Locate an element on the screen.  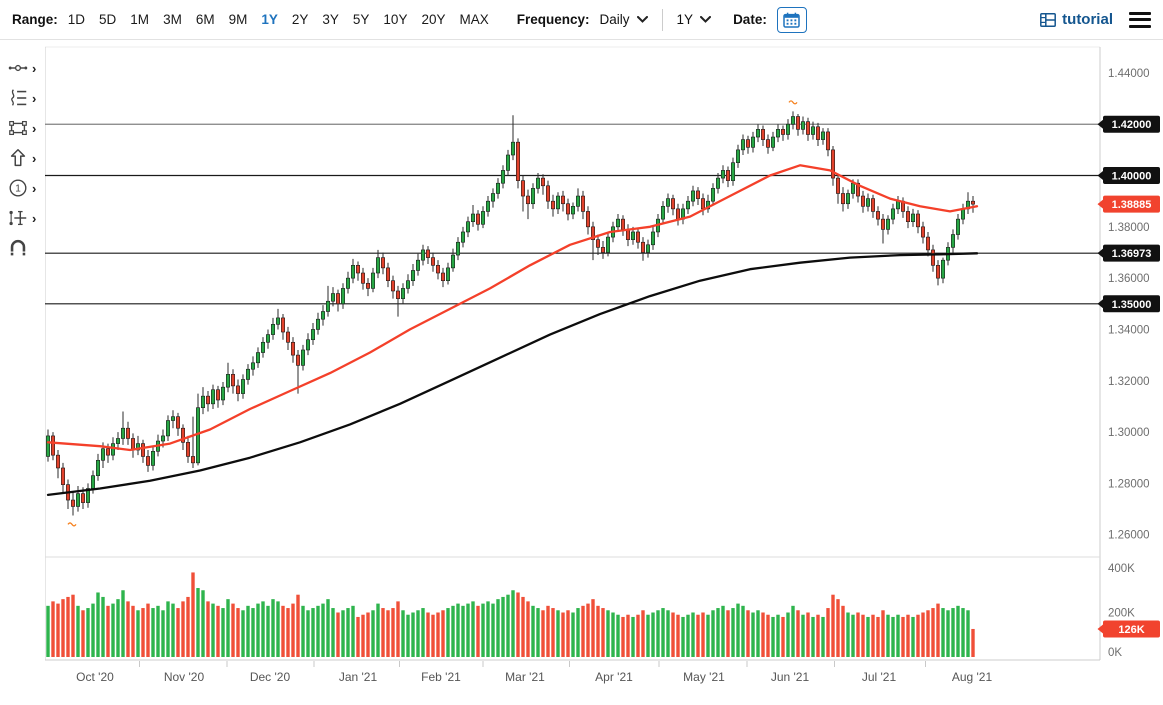
month-label: Jul '21 is located at coordinates (879, 677).